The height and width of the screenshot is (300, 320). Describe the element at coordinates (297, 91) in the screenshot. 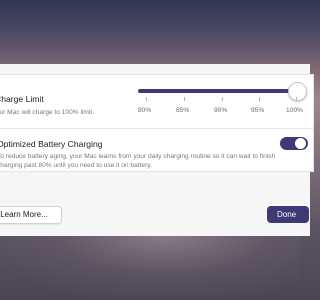

I see `charge-limit-slider-knob` at that location.